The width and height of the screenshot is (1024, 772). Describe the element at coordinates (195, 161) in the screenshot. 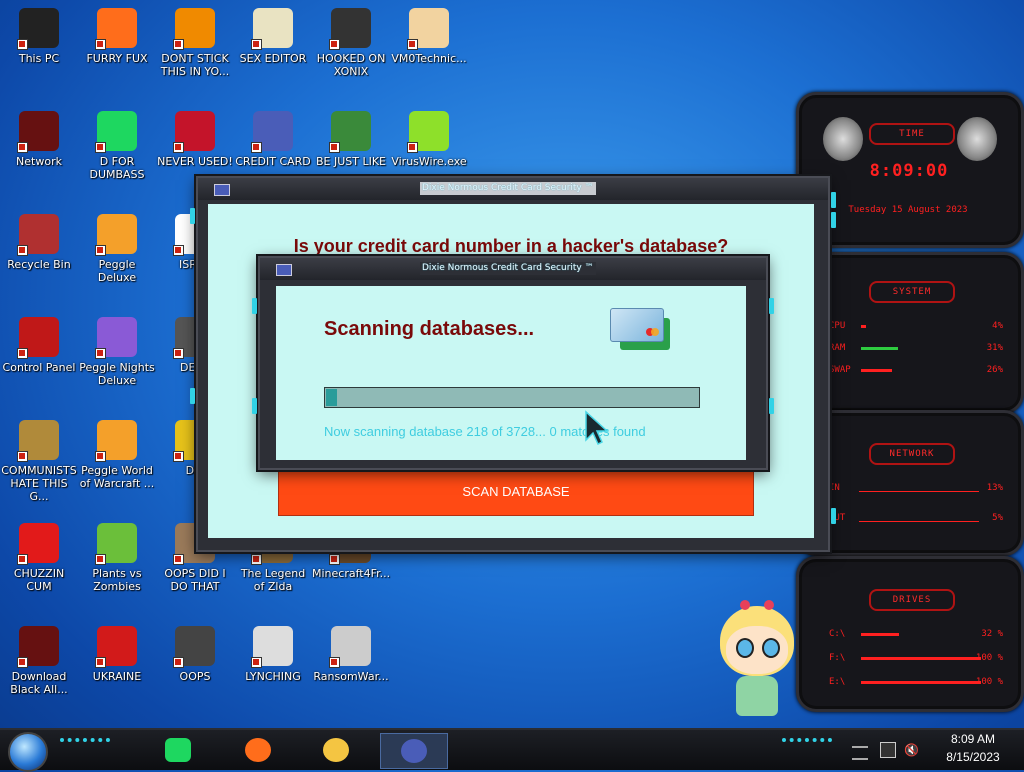

I see `desktop-icon-label: NEVER USED!` at that location.